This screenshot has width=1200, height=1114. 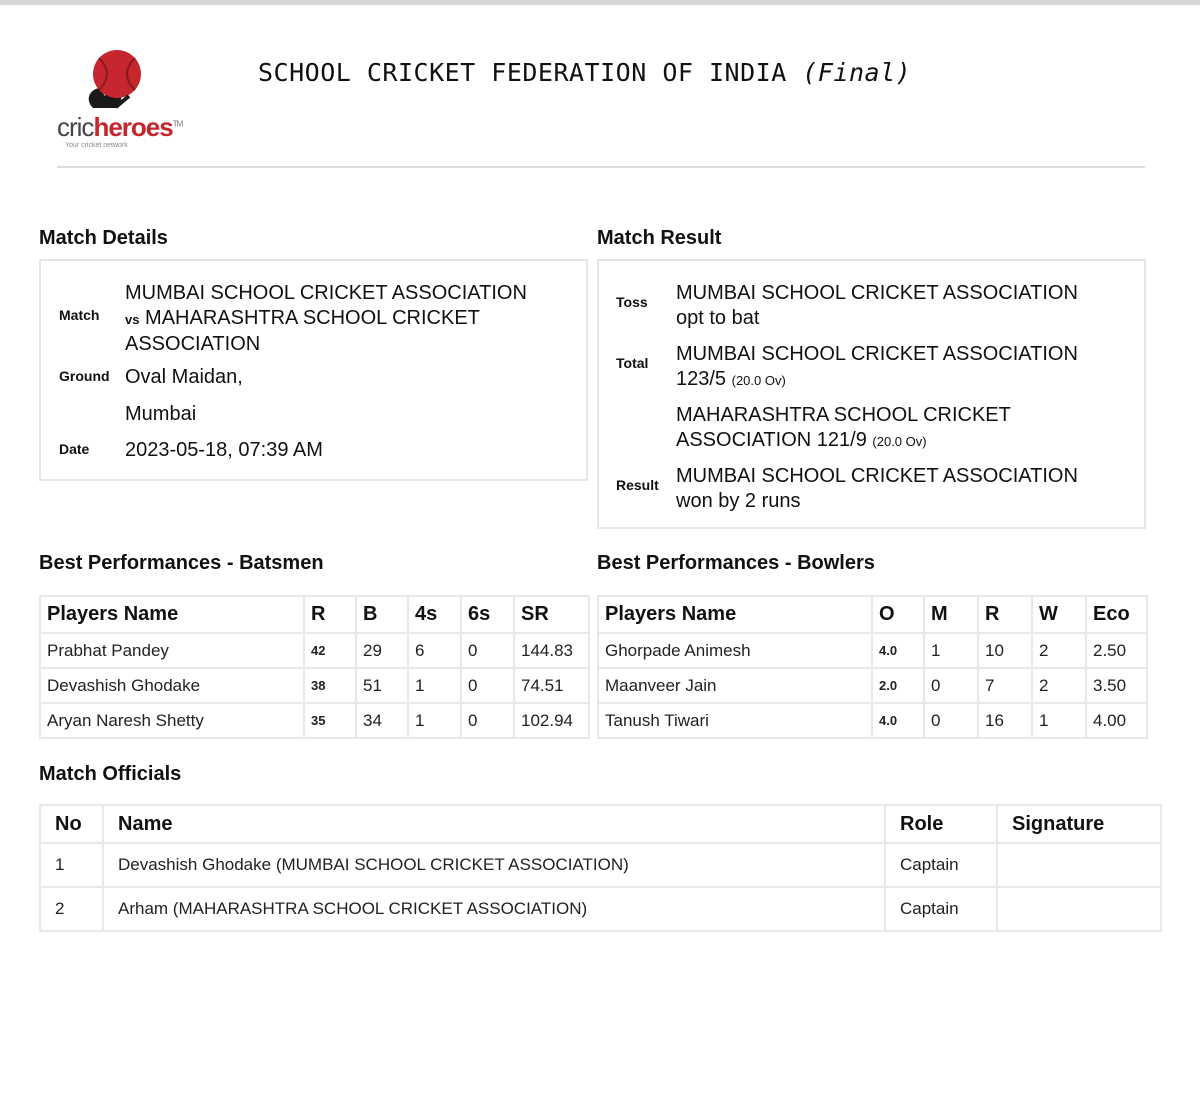 I want to click on bowlers-heading: Best Performances - Bowlers, so click(x=736, y=563).